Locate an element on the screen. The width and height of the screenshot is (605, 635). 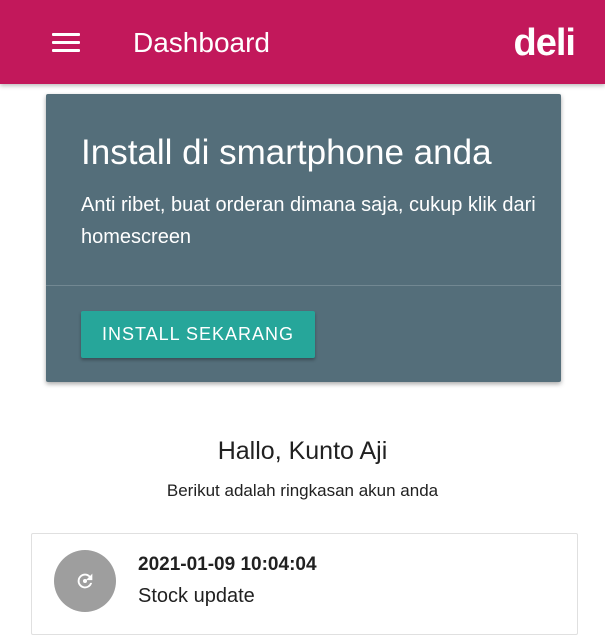
activity-avatar is located at coordinates (85, 581).